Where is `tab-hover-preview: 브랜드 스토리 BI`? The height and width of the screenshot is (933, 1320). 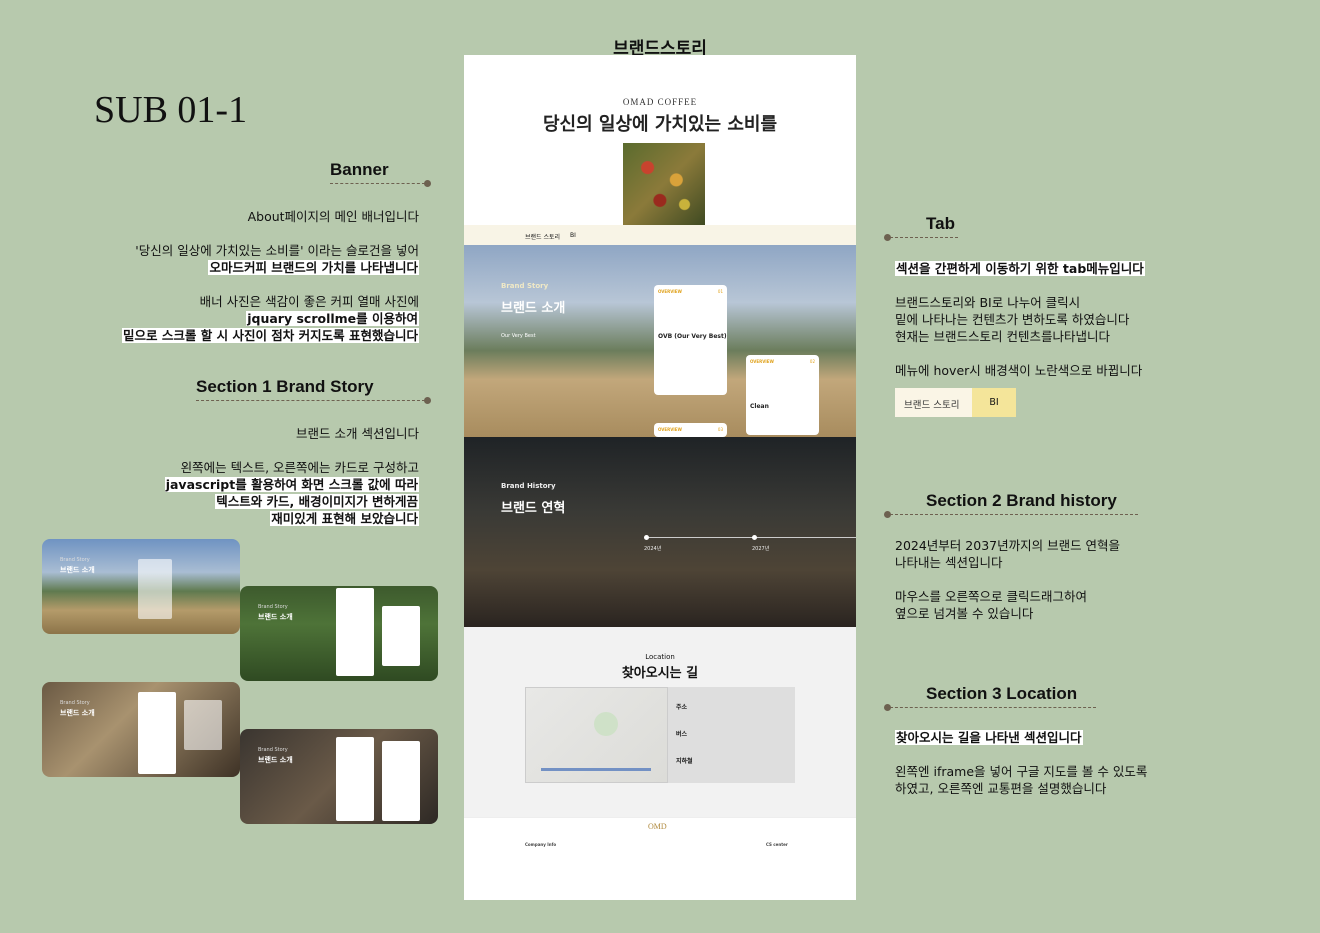
tab-hover-preview: 브랜드 스토리 BI is located at coordinates (955, 402).